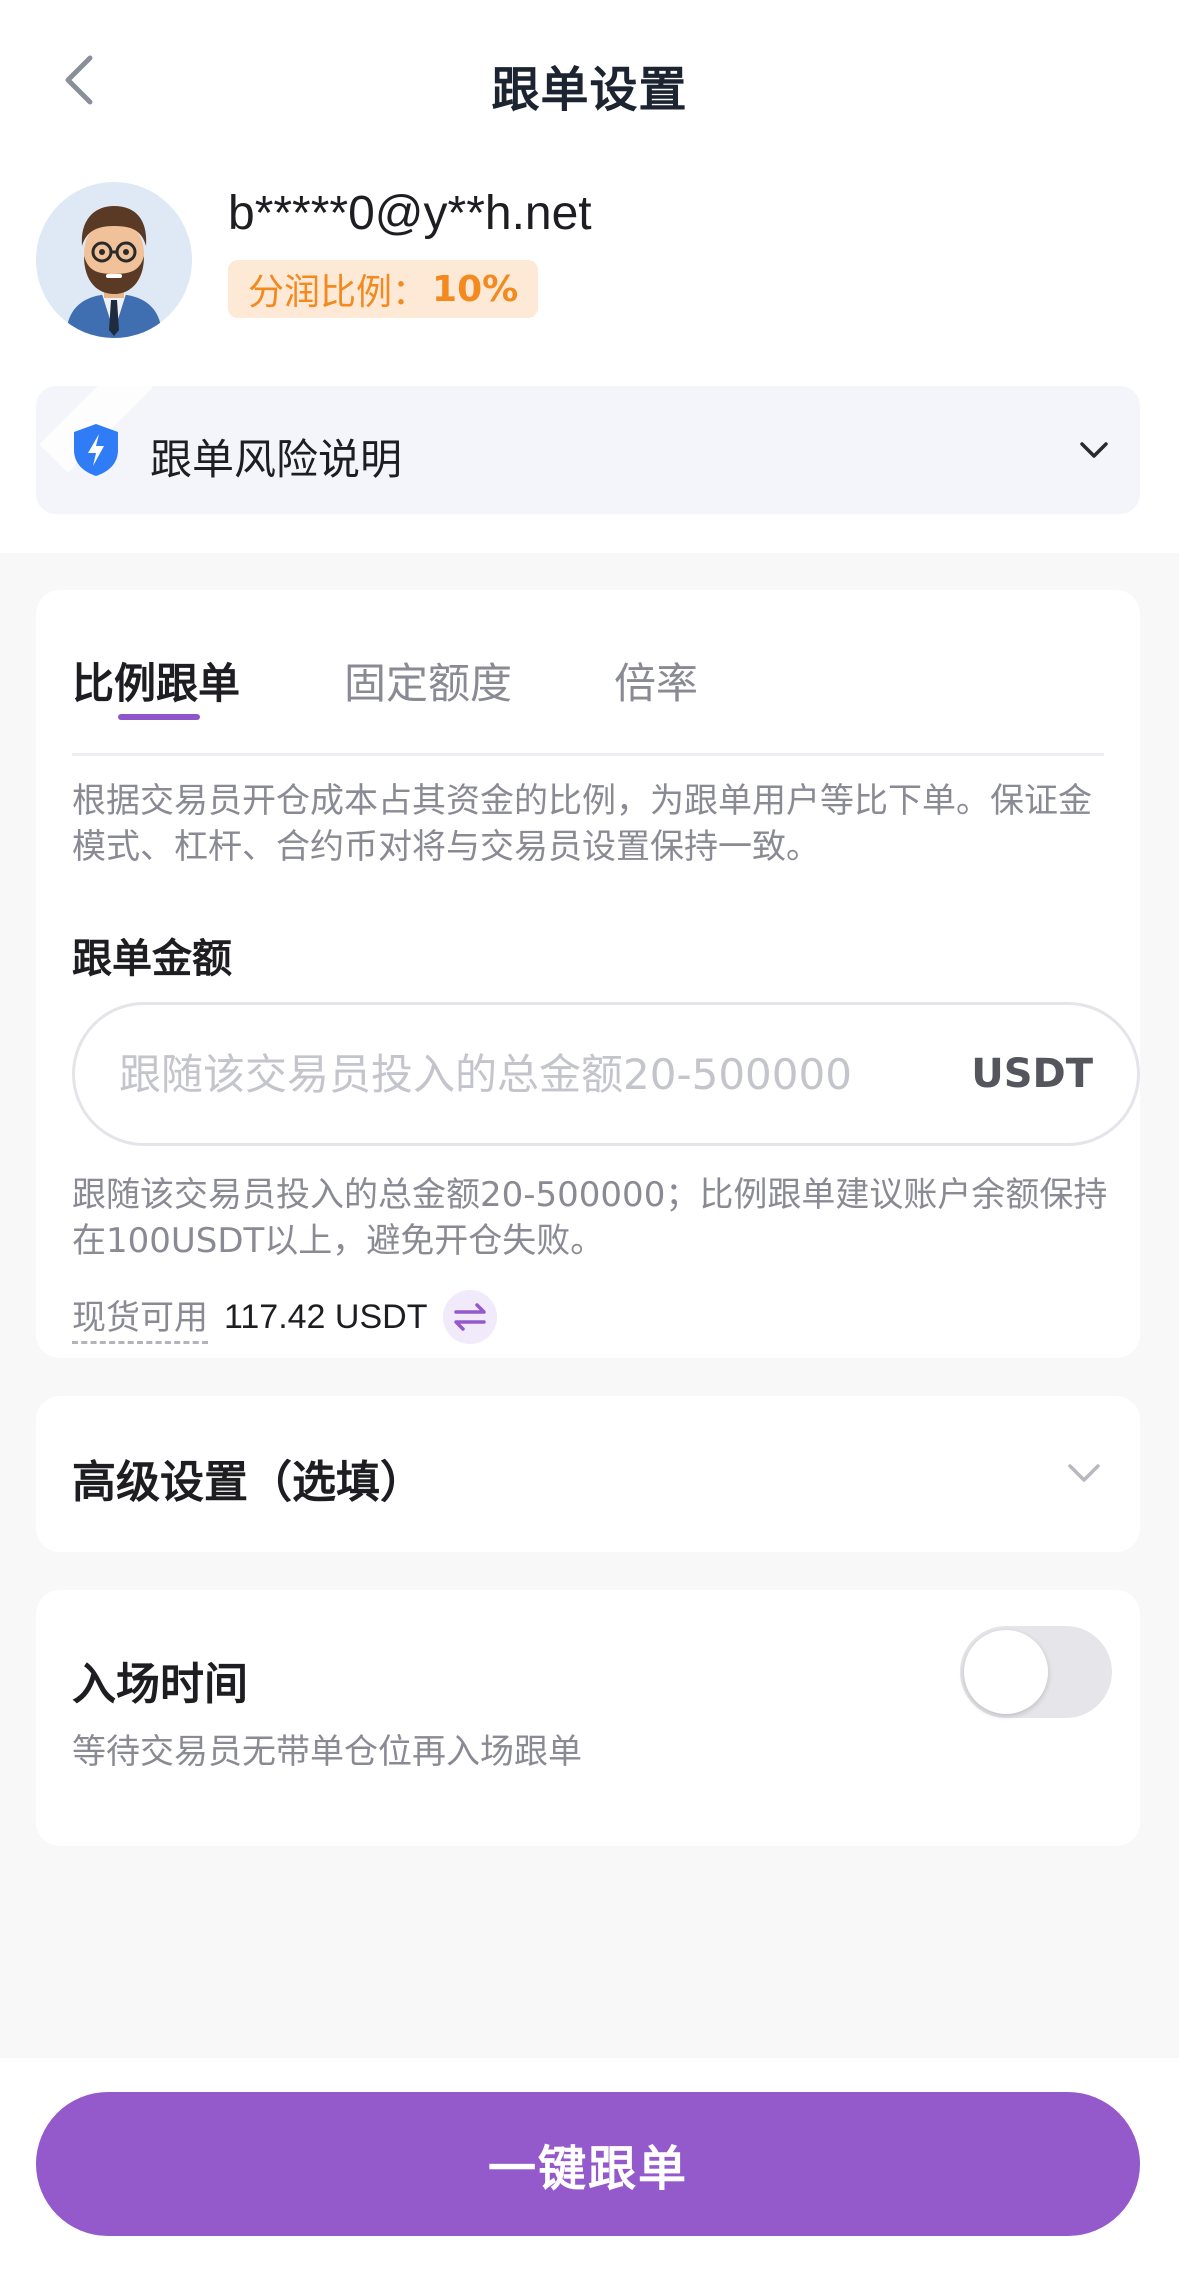 Image resolution: width=1179 pixels, height=2286 pixels. Describe the element at coordinates (1006, 1672) in the screenshot. I see `toggle-knob` at that location.